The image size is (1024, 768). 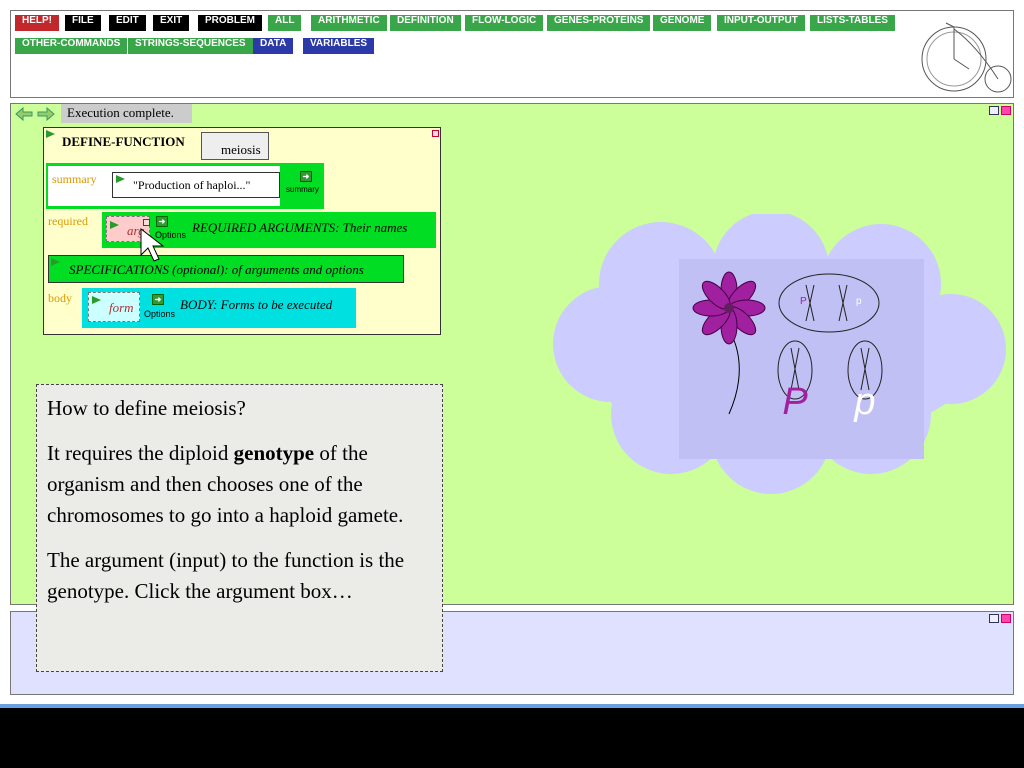 I want to click on screen-bottom-bar, so click(x=512, y=738).